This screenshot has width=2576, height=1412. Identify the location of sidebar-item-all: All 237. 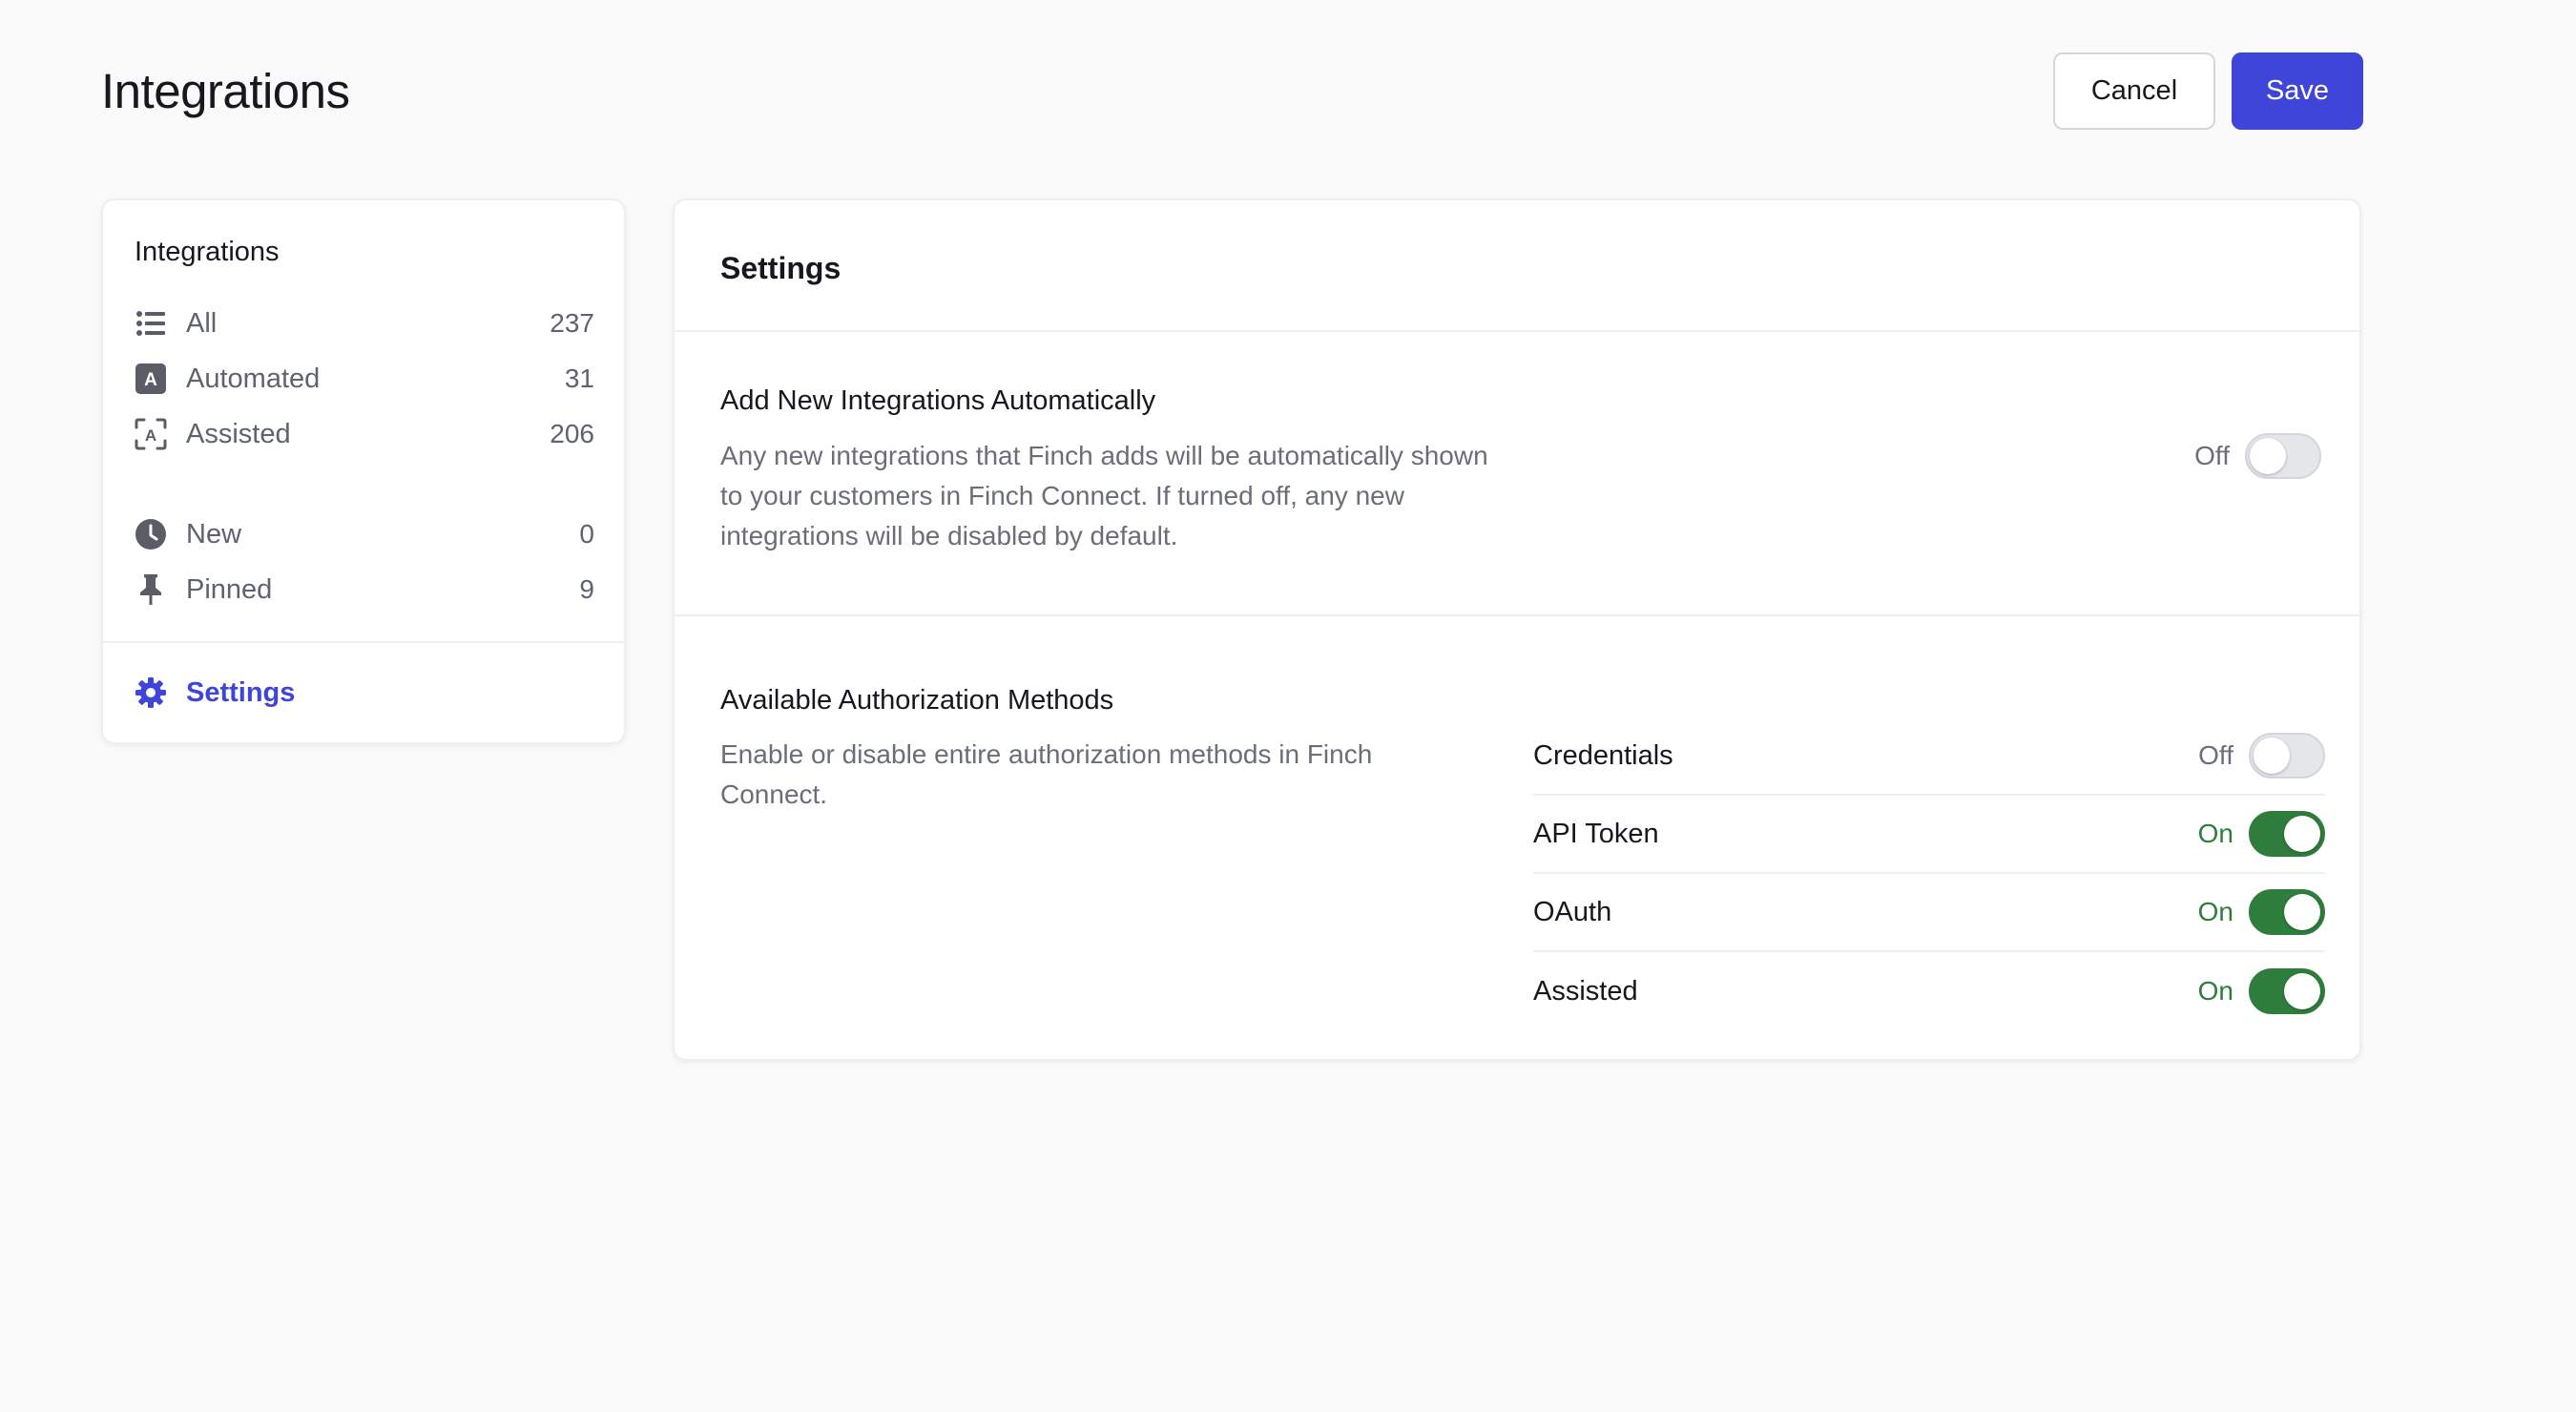
(364, 323).